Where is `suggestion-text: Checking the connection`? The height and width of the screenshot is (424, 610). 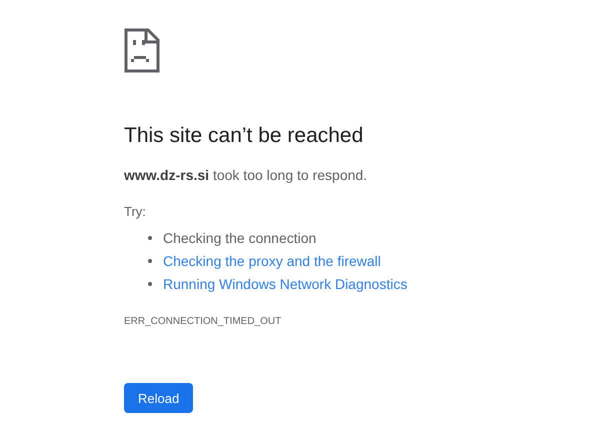 suggestion-text: Checking the connection is located at coordinates (239, 238).